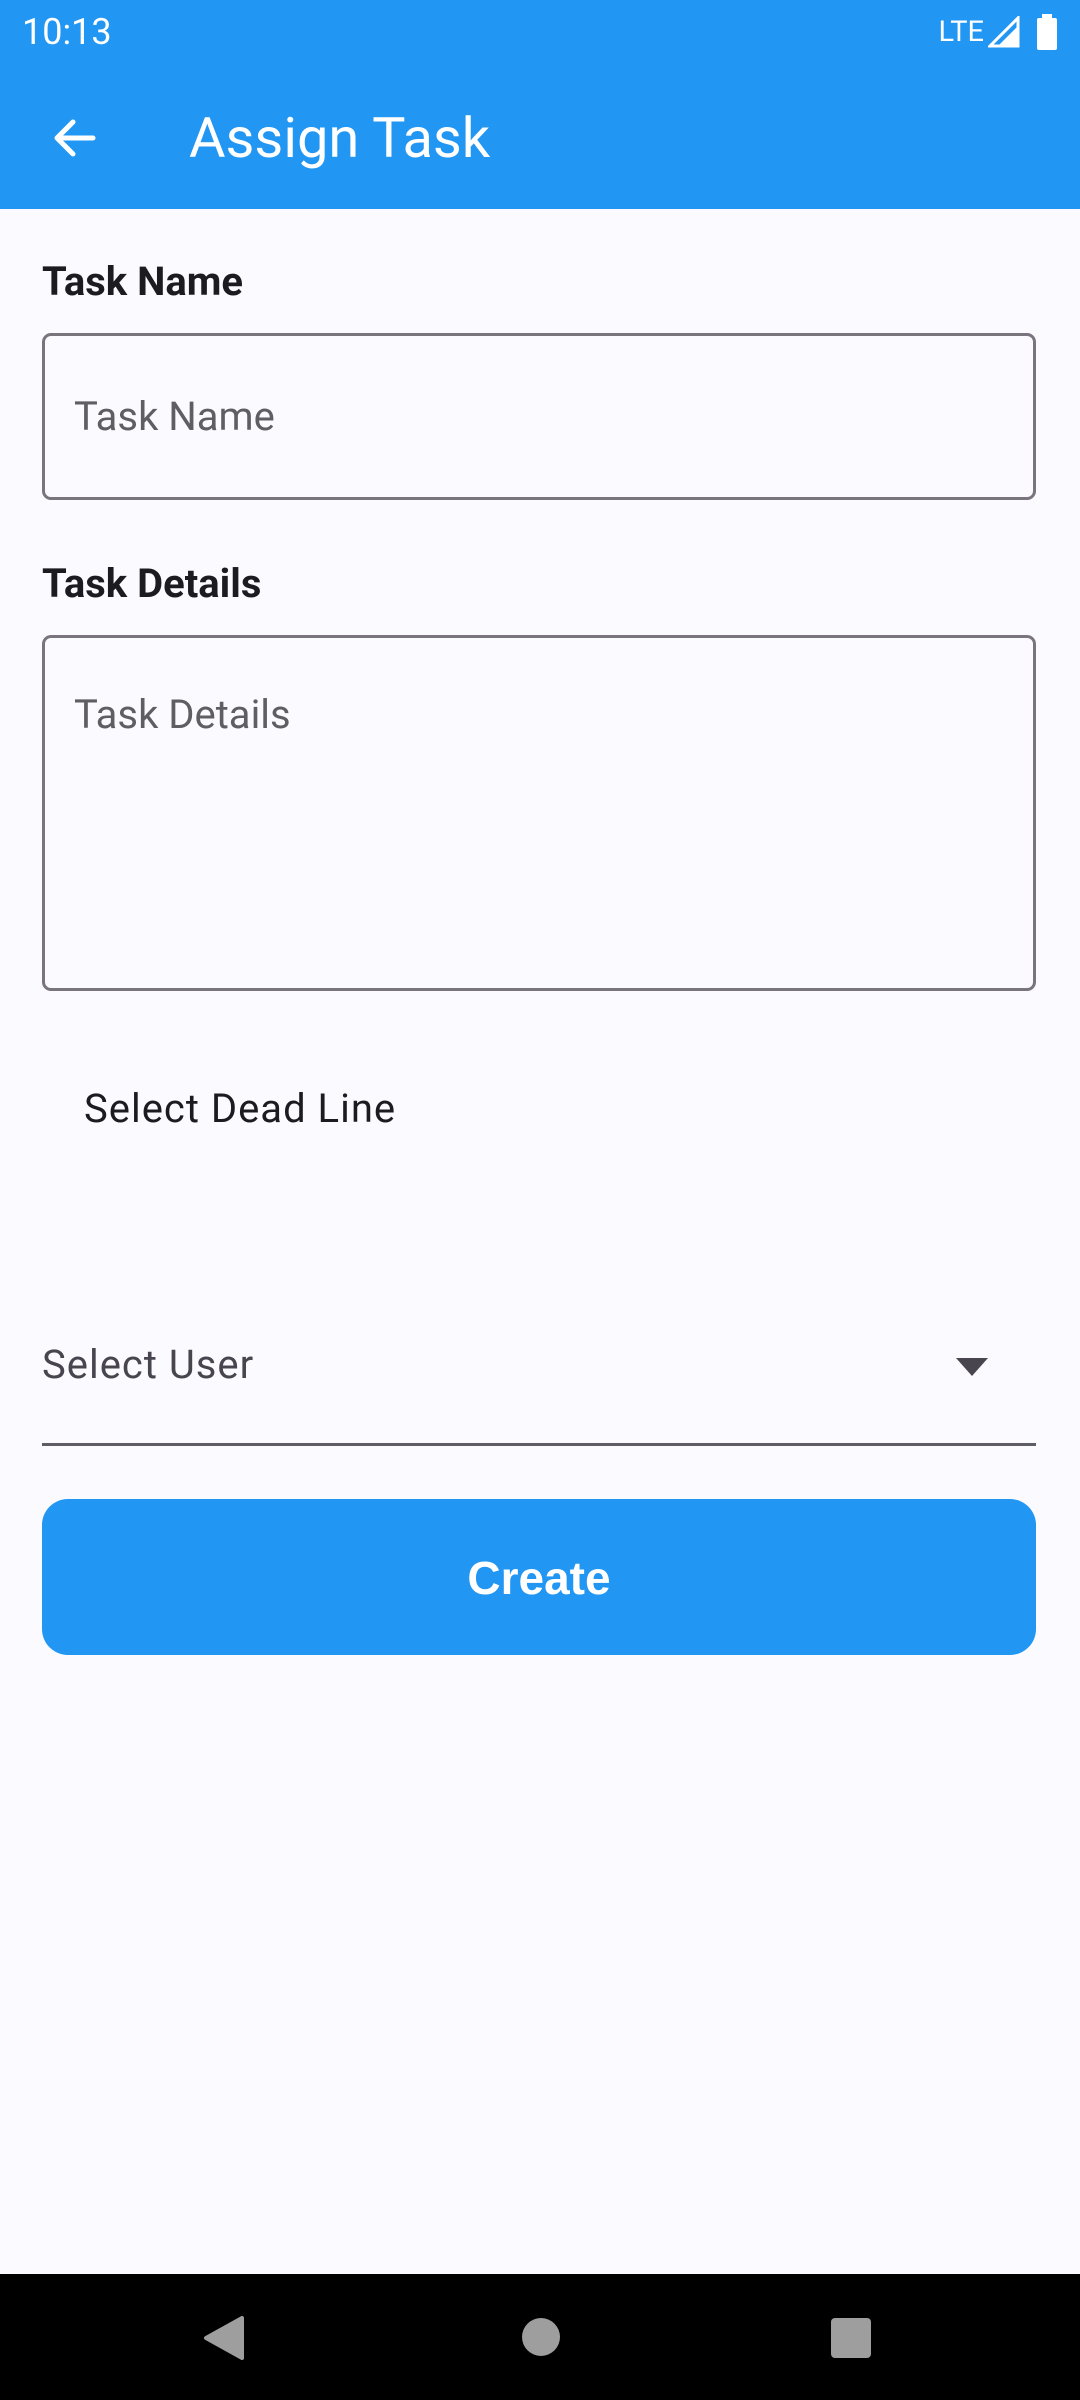 The image size is (1080, 2400). What do you see at coordinates (152, 583) in the screenshot?
I see `task-details-label: Task Details` at bounding box center [152, 583].